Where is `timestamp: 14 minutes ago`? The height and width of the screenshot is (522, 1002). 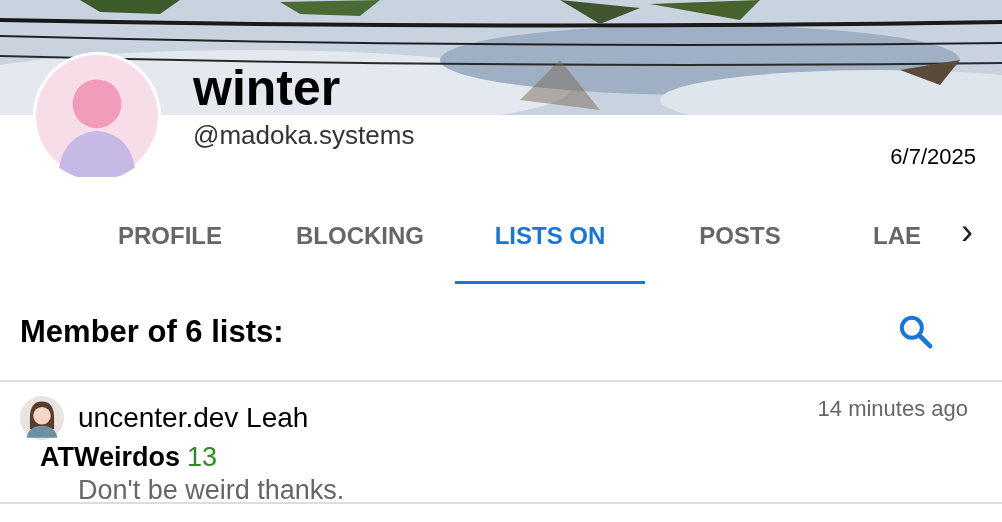 timestamp: 14 minutes ago is located at coordinates (892, 409).